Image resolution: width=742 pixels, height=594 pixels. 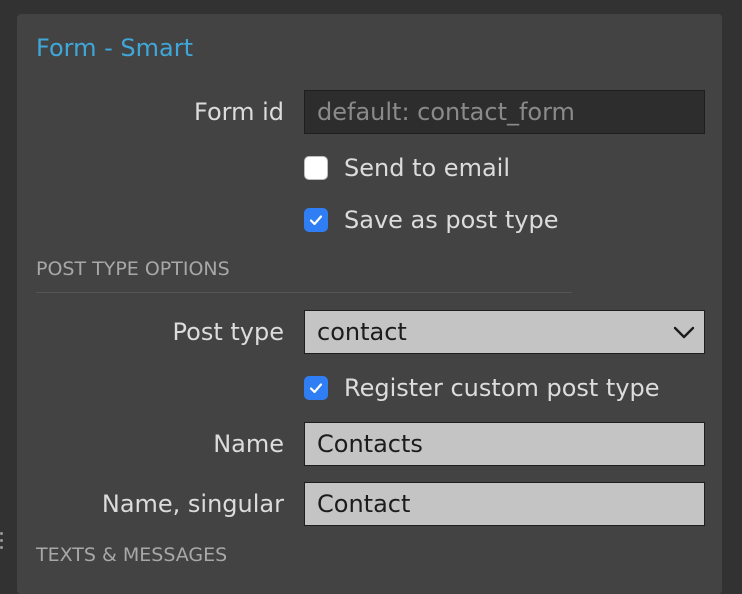 What do you see at coordinates (504, 444) in the screenshot?
I see `name-input` at bounding box center [504, 444].